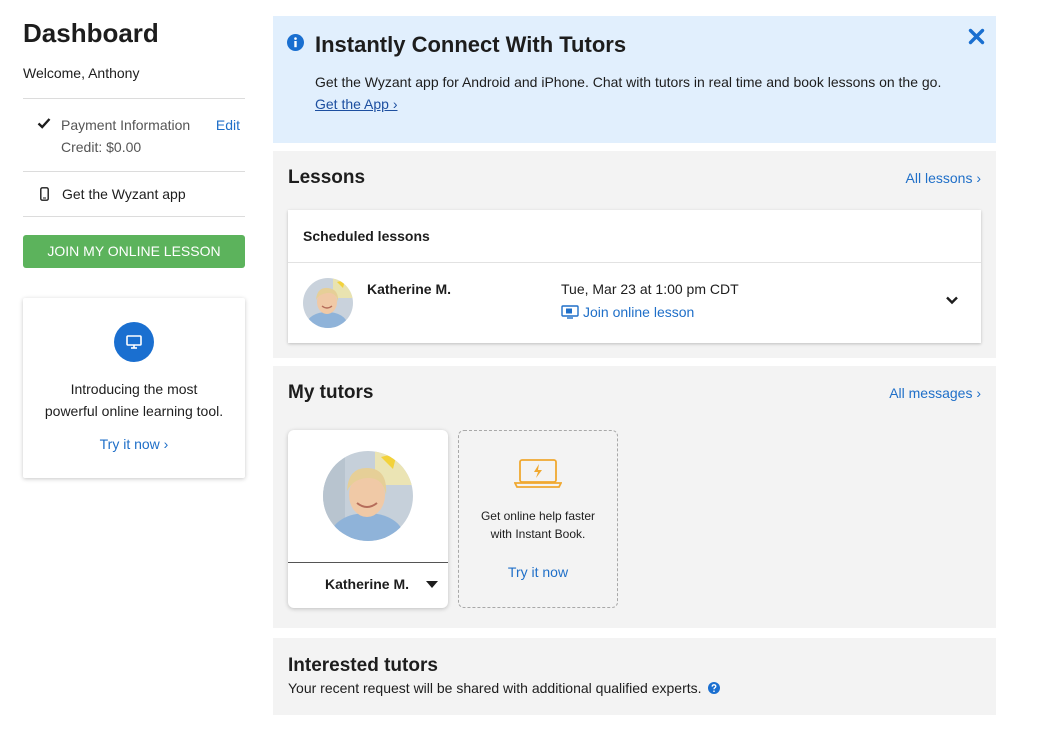  I want to click on promo-text-line: Introducing the most, so click(134, 389).